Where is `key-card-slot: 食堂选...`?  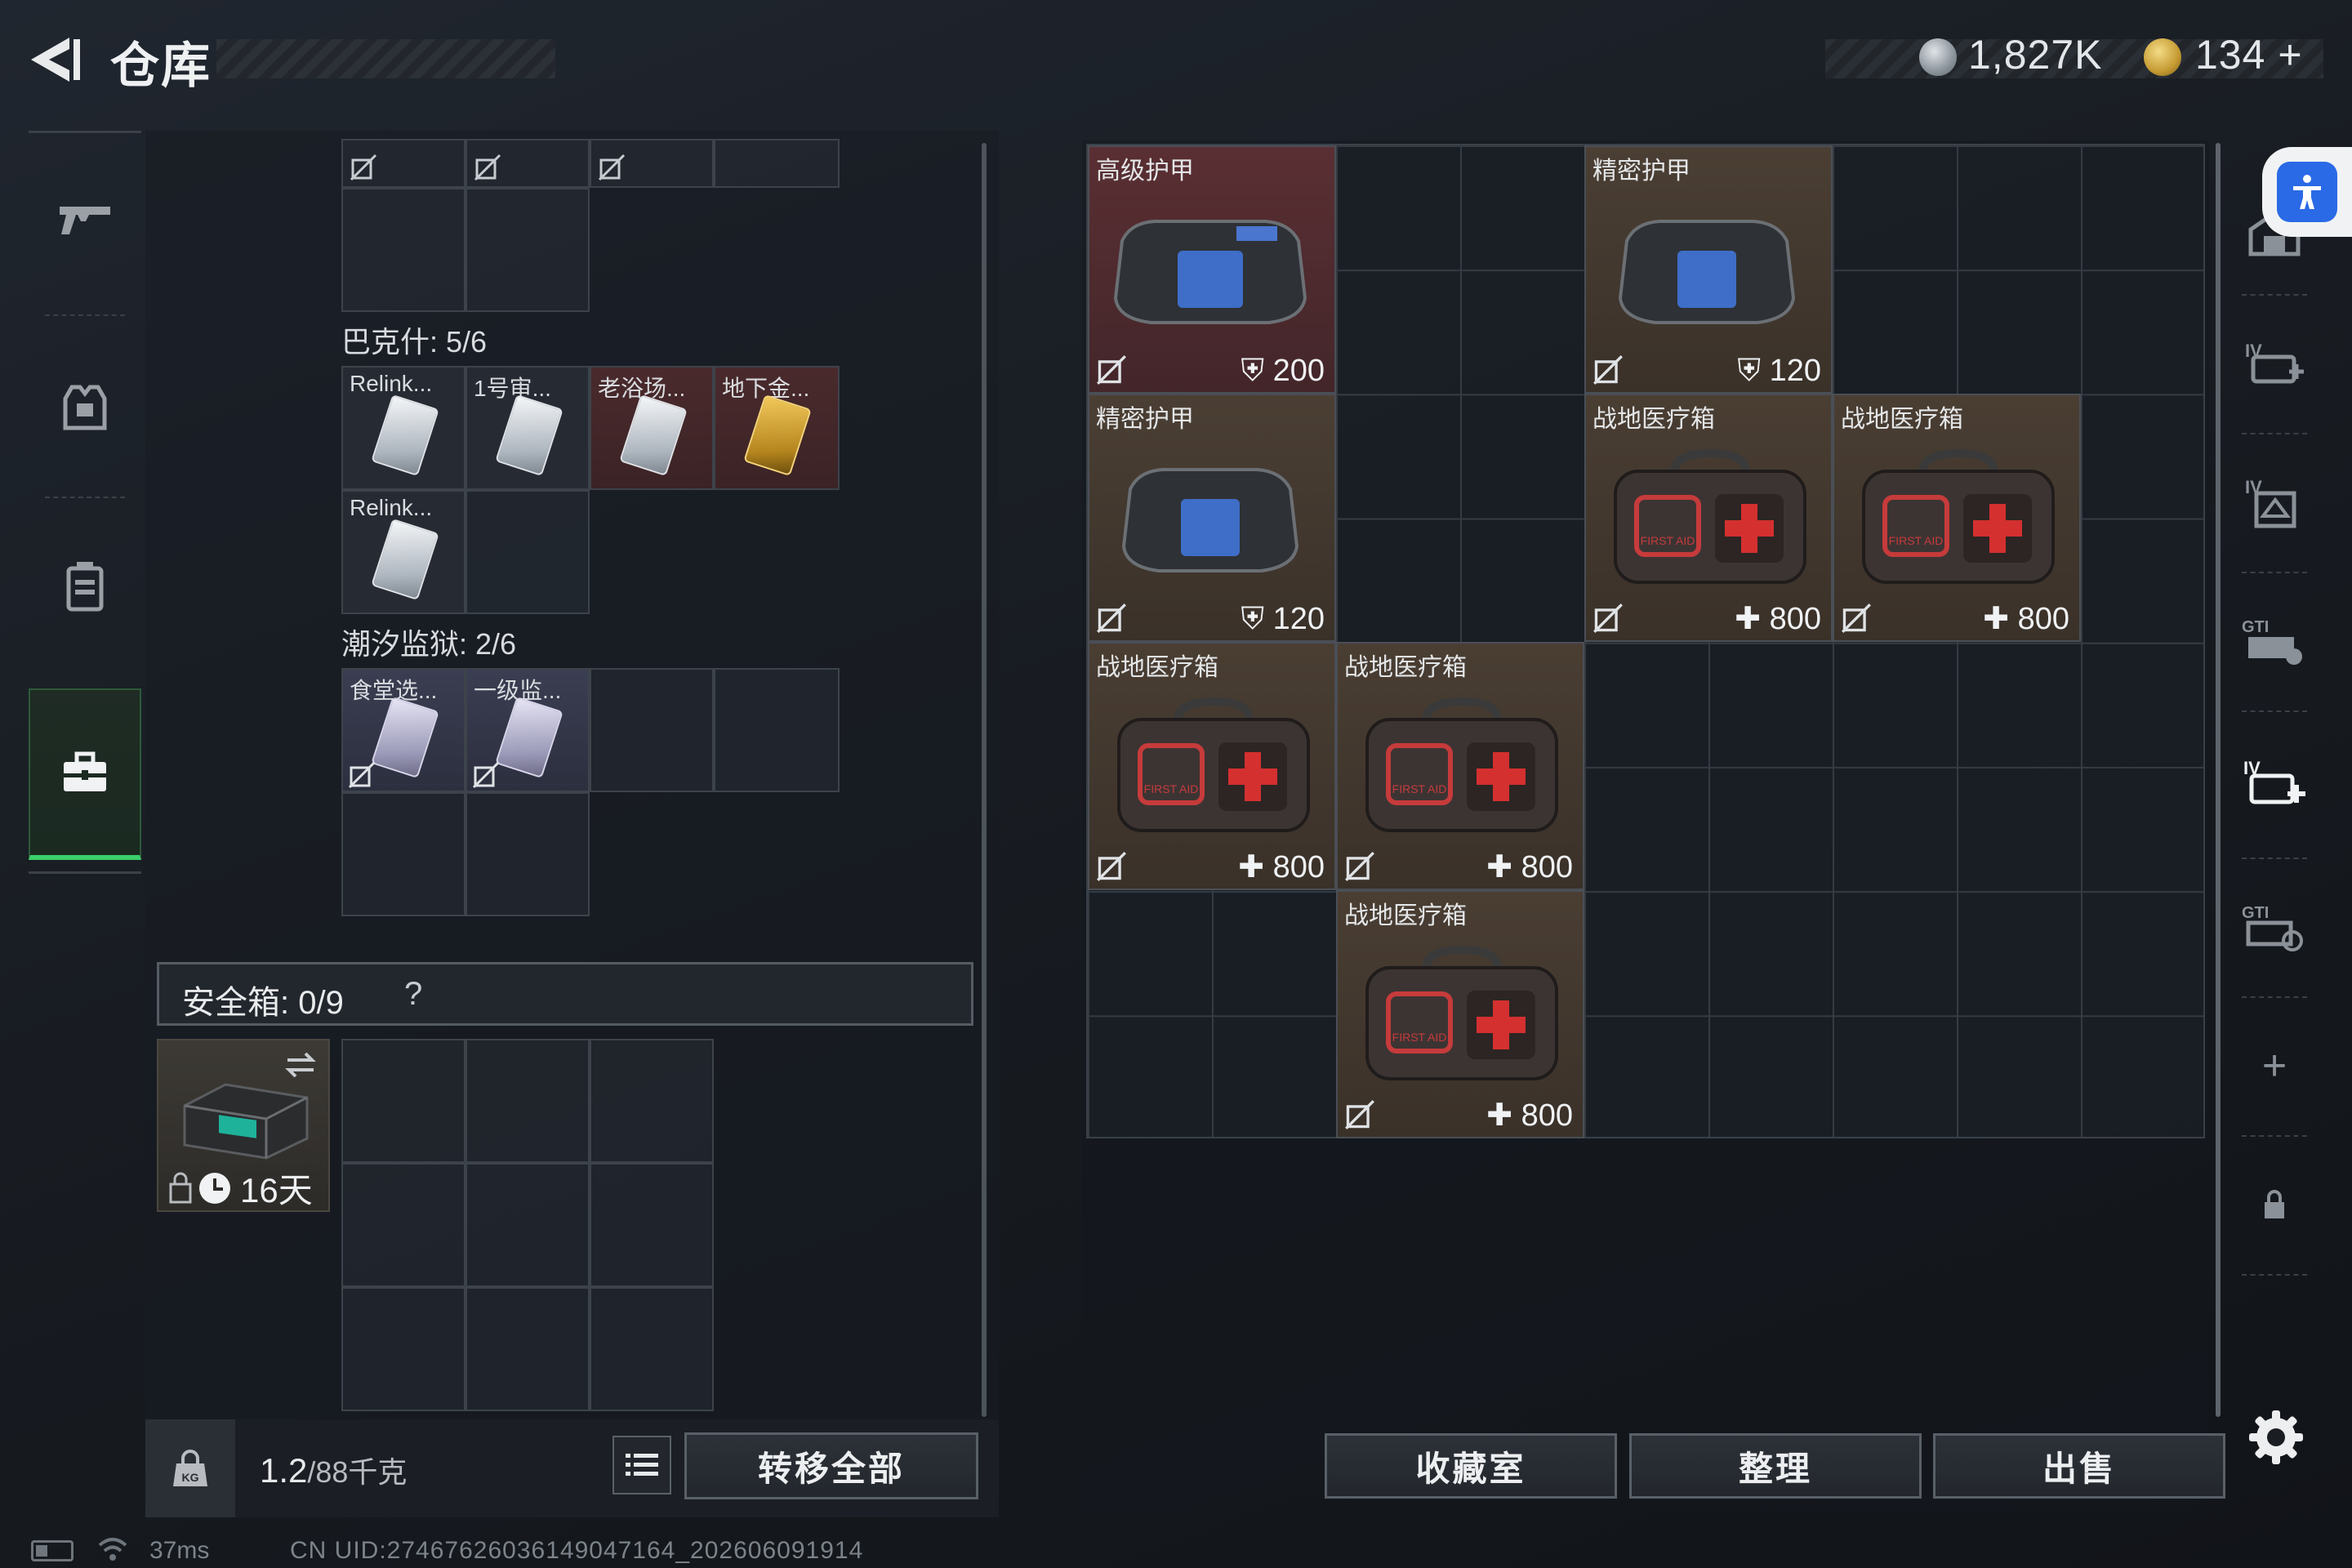 key-card-slot: 食堂选... is located at coordinates (403, 730).